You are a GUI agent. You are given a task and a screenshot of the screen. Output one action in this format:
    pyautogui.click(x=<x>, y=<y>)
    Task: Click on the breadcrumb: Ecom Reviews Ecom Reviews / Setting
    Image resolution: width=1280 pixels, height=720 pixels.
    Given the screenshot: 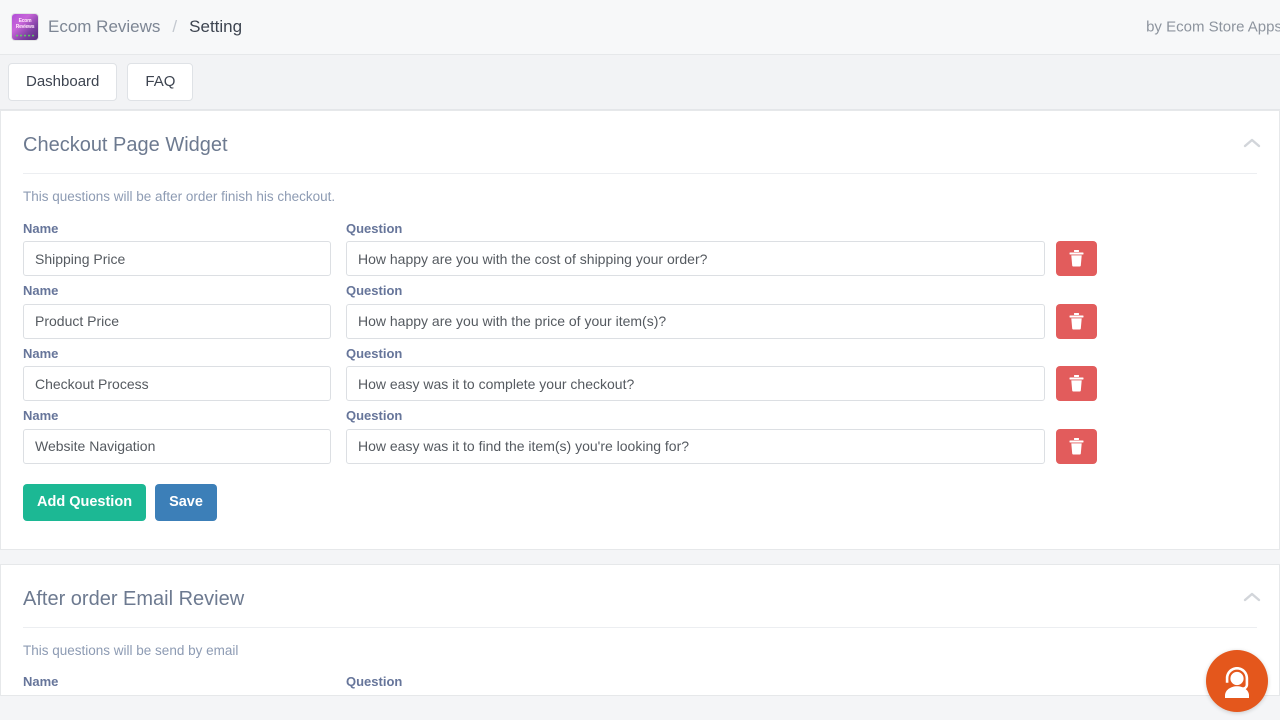 What is the action you would take?
    pyautogui.click(x=127, y=27)
    